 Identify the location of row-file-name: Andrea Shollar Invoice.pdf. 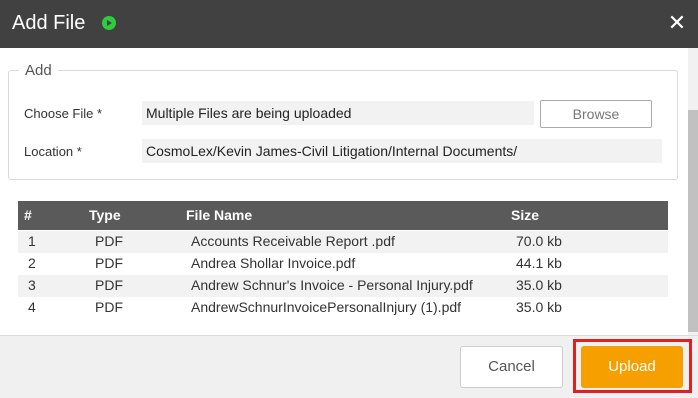
(273, 263).